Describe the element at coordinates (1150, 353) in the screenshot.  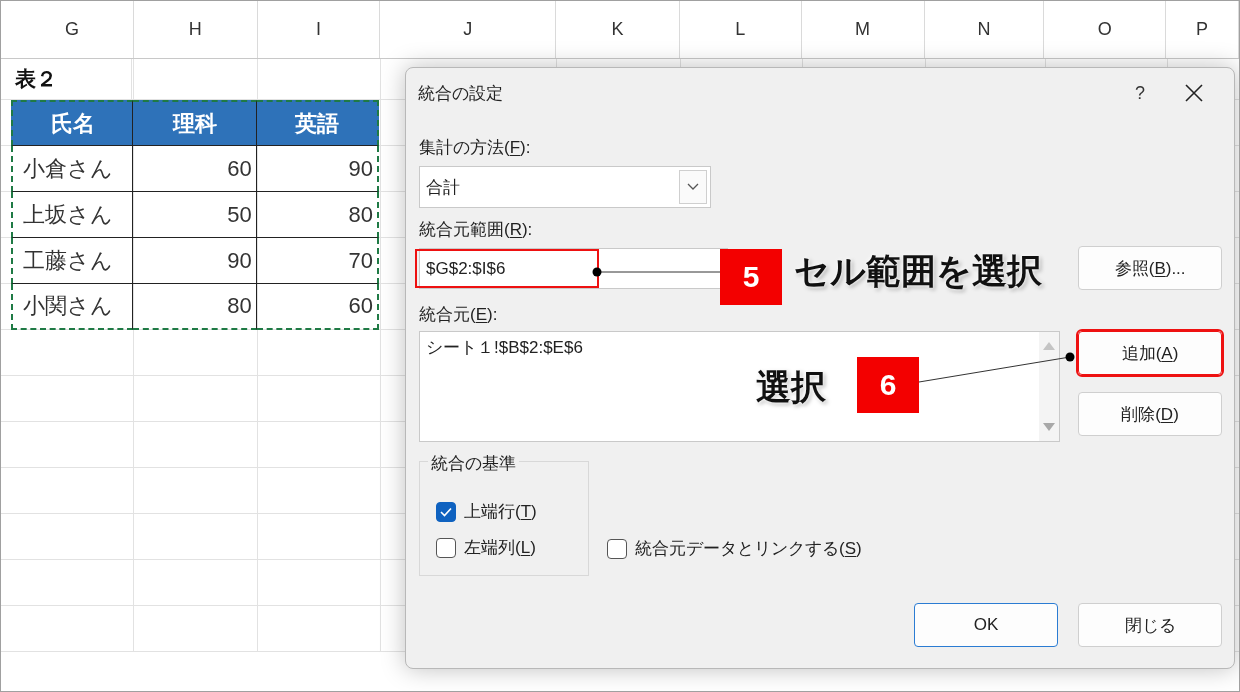
I see `add-button: 追加(A)` at that location.